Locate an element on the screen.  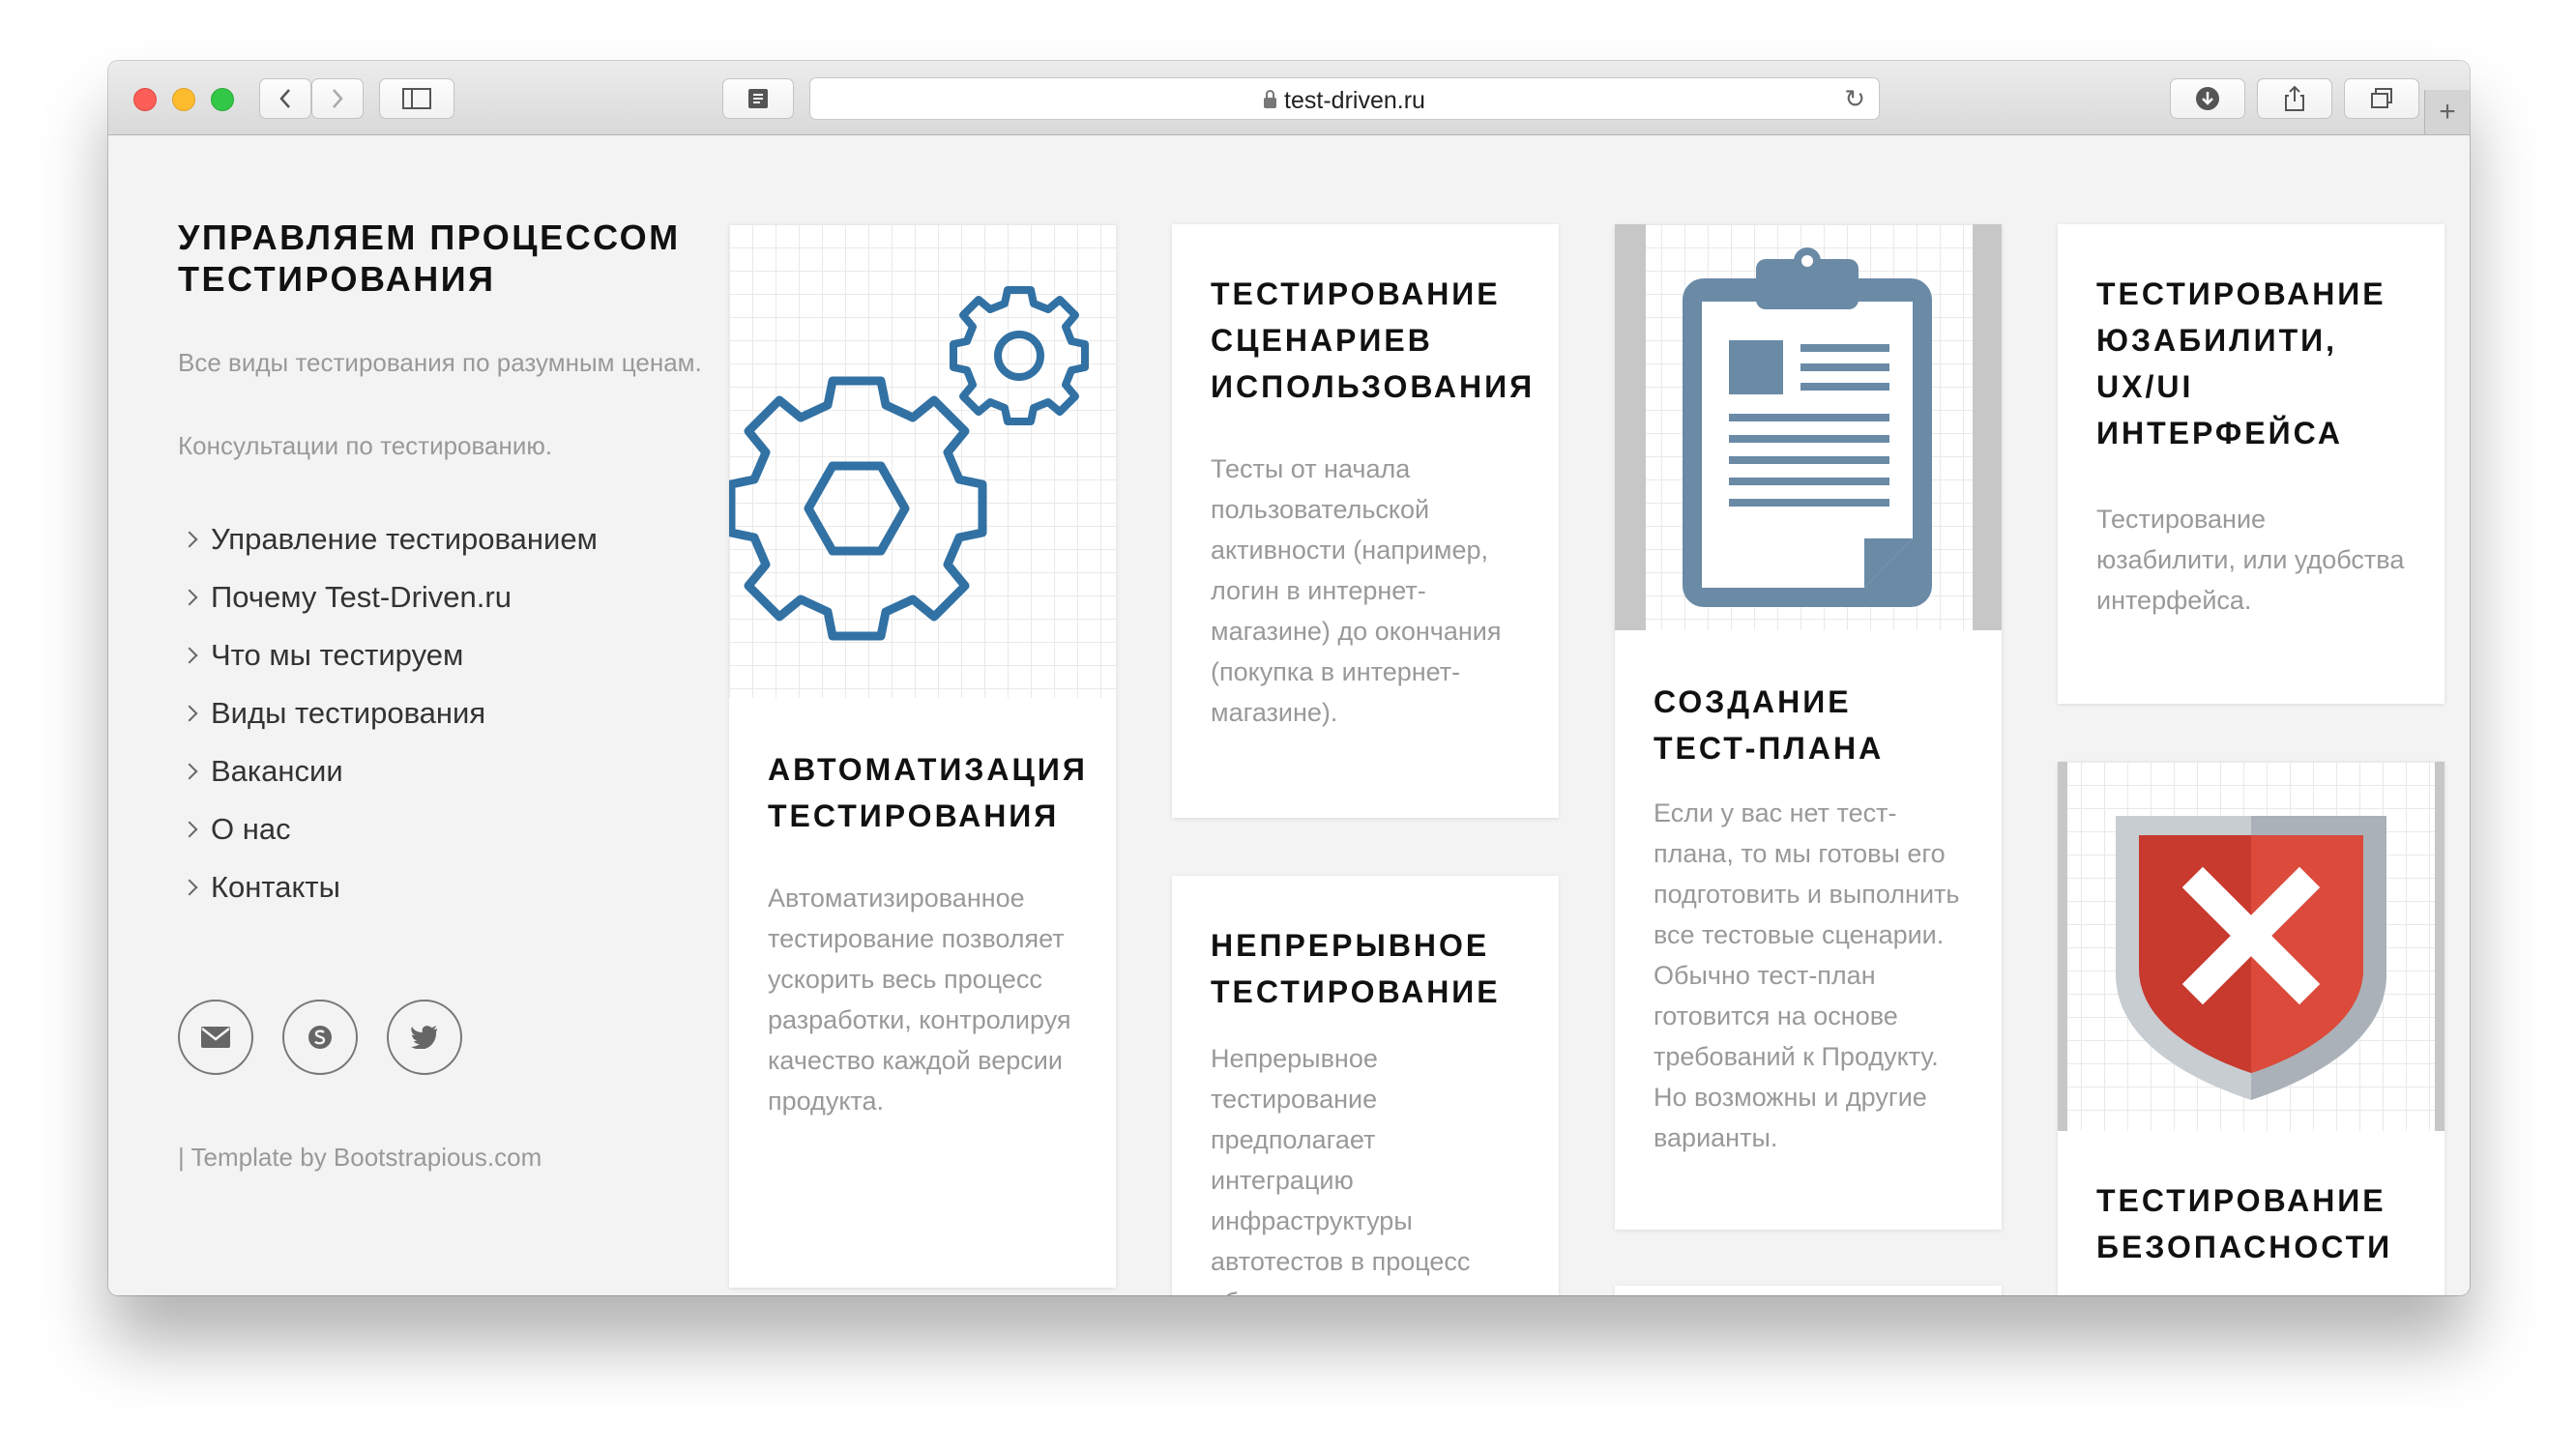
tabs-overview-button is located at coordinates (2381, 98).